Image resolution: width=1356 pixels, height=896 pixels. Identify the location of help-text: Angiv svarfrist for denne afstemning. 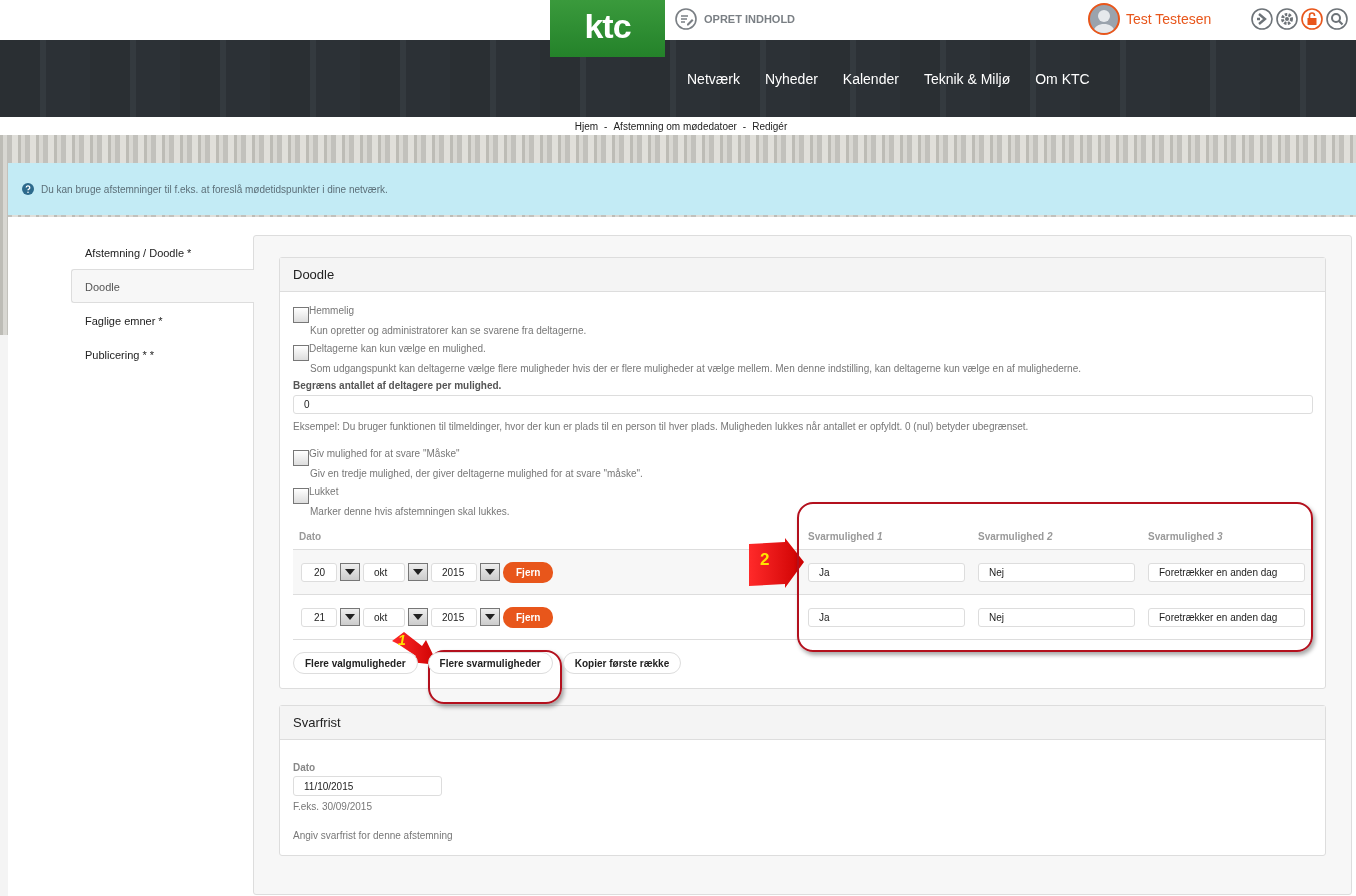
(373, 835).